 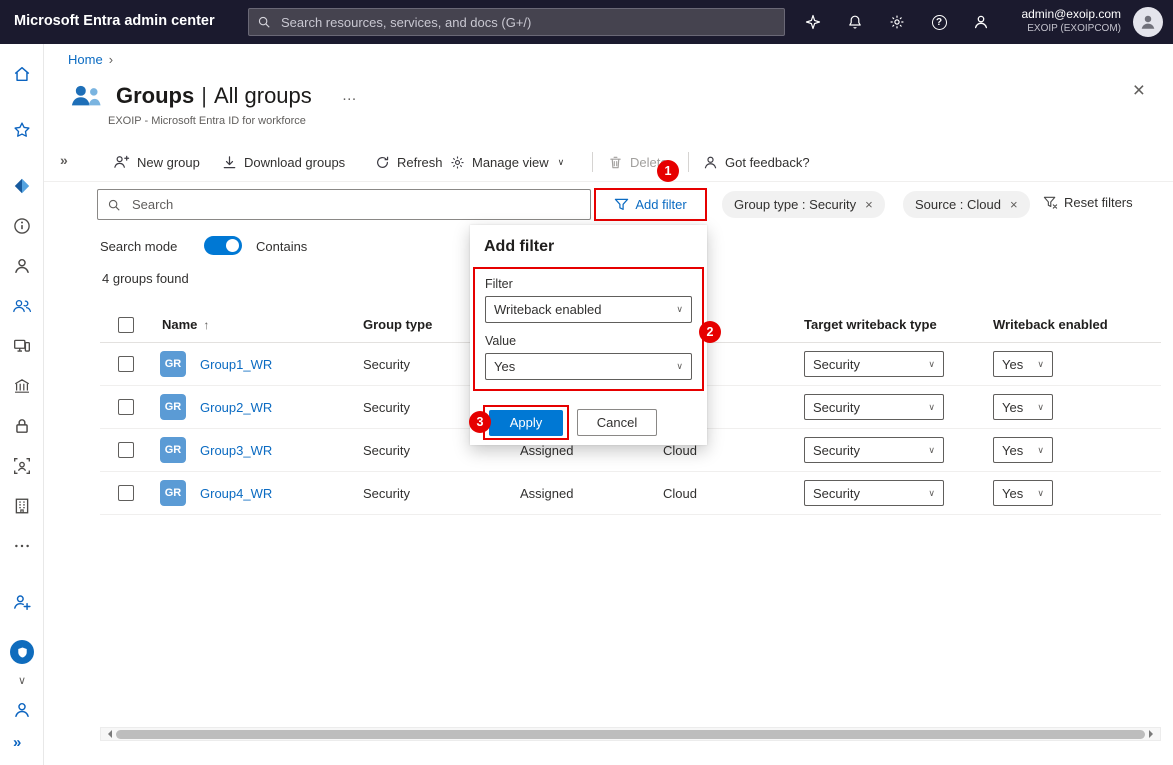 I want to click on refresh-button: Refresh, so click(x=409, y=162).